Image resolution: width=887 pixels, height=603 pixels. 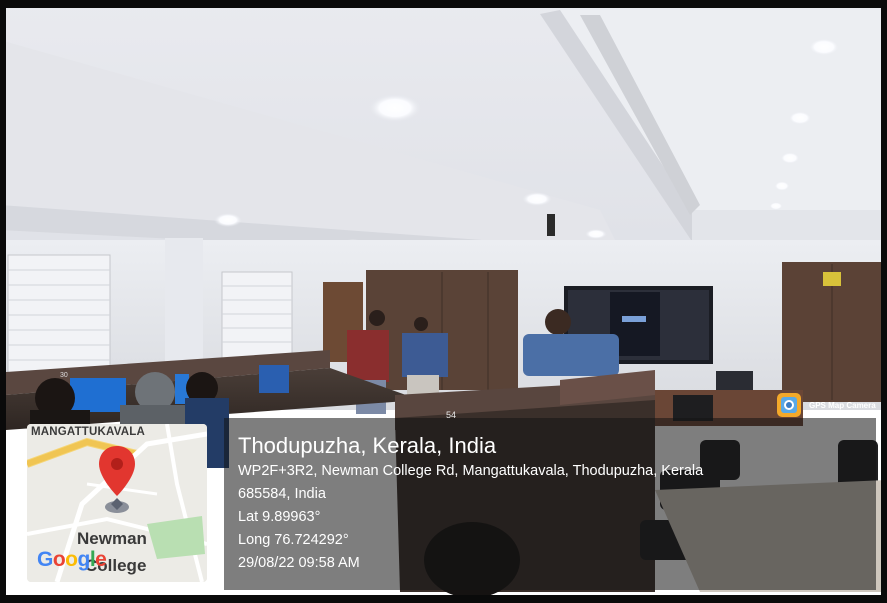 I want to click on address-line-2: 685584, India, so click(x=282, y=494).